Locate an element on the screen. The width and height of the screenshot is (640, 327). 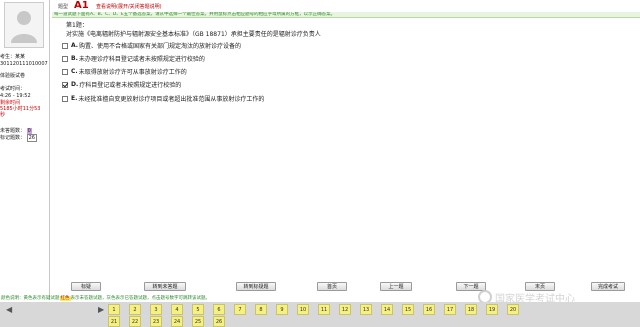
question-number-cell: 6 is located at coordinates (219, 309).